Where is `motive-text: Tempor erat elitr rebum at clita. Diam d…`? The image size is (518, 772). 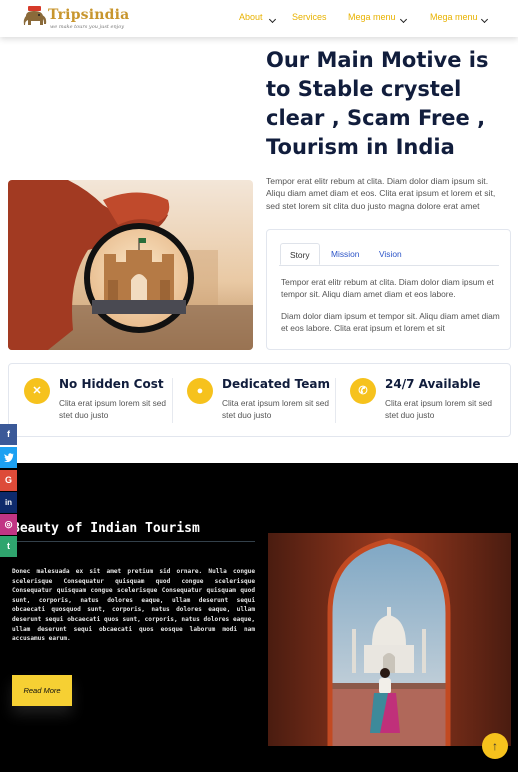
motive-text: Tempor erat elitr rebum at clita. Diam d… is located at coordinates (381, 193).